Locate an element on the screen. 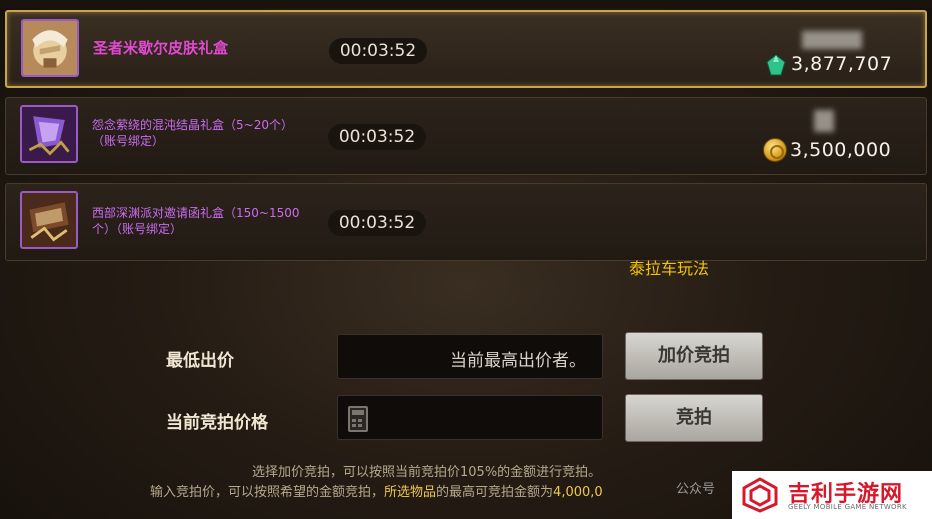 Image resolution: width=932 pixels, height=519 pixels. gem-icon is located at coordinates (776, 65).